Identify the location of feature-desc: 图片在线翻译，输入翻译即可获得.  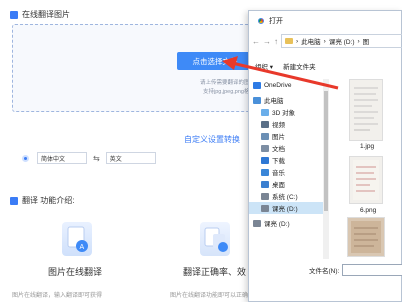
(57, 296).